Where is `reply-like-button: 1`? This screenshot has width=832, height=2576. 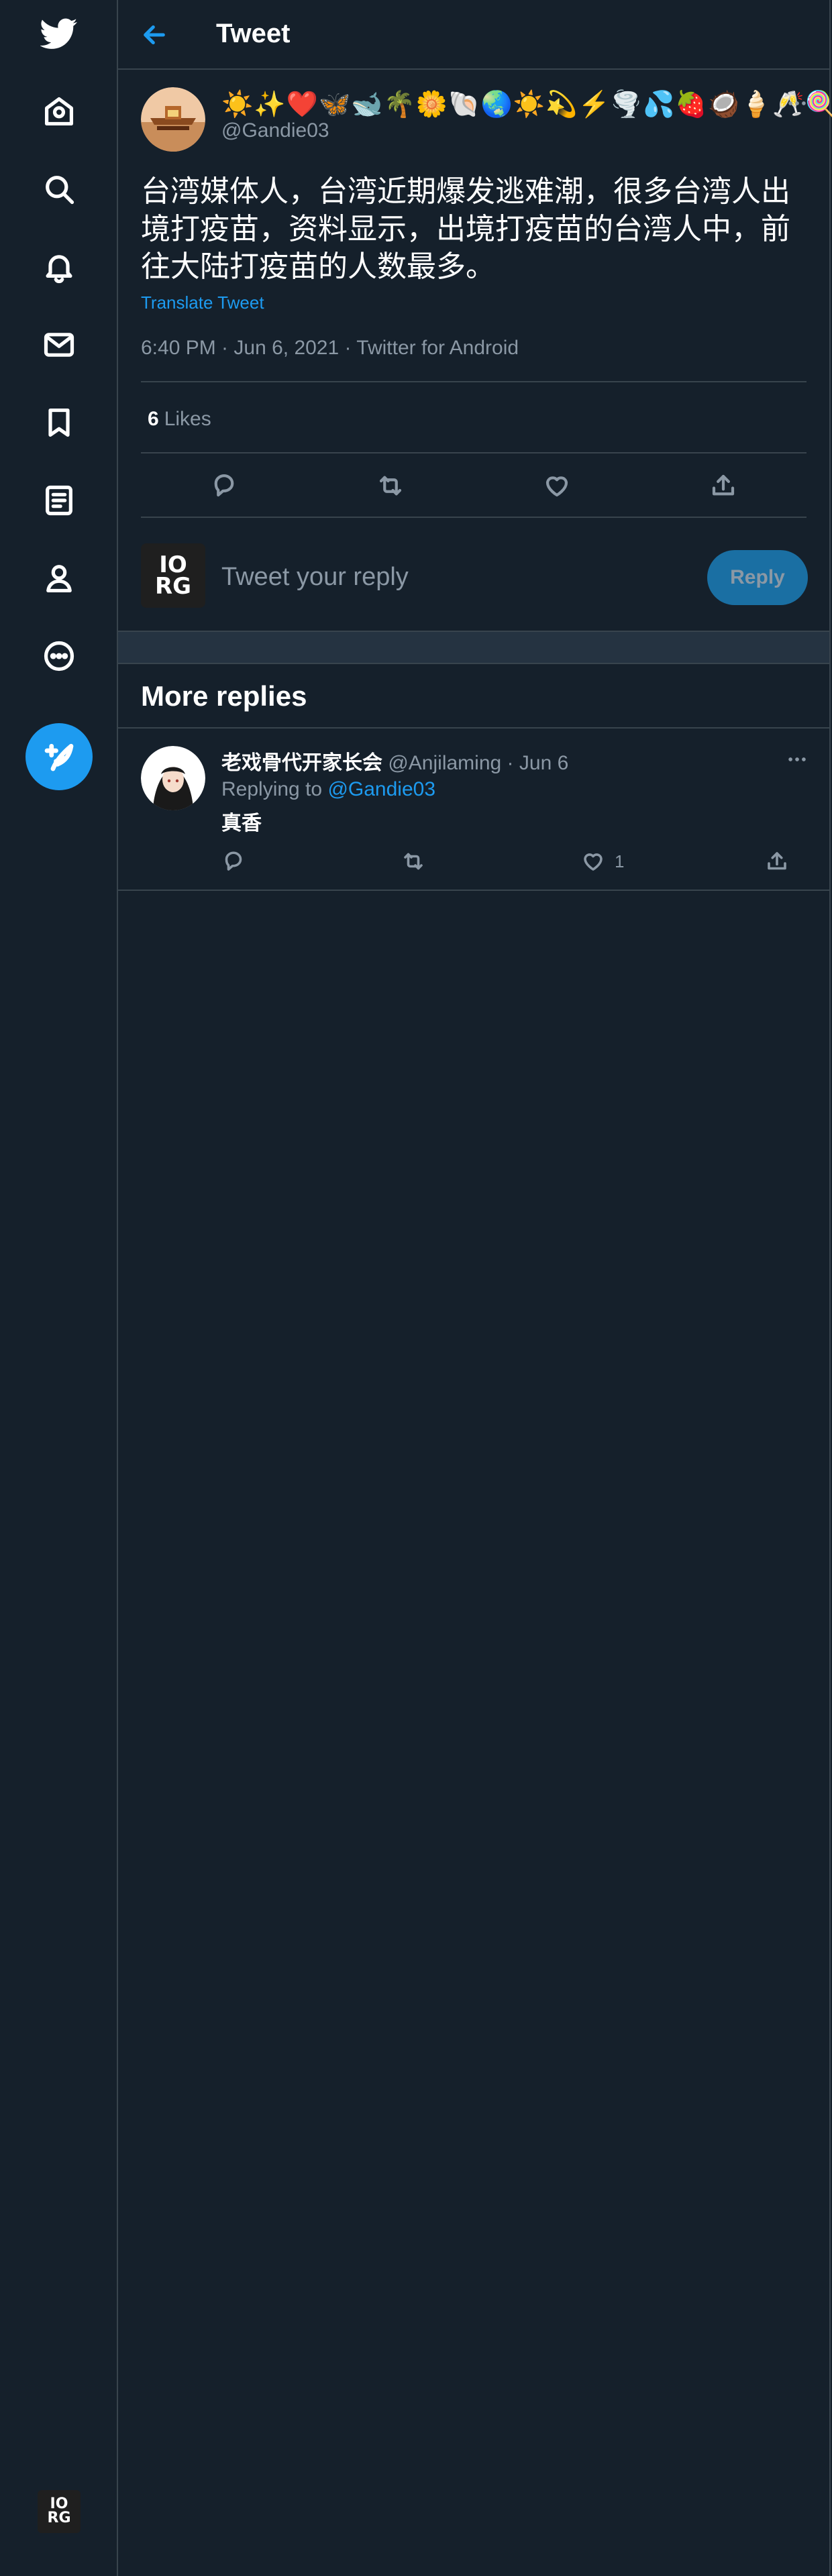 reply-like-button: 1 is located at coordinates (603, 861).